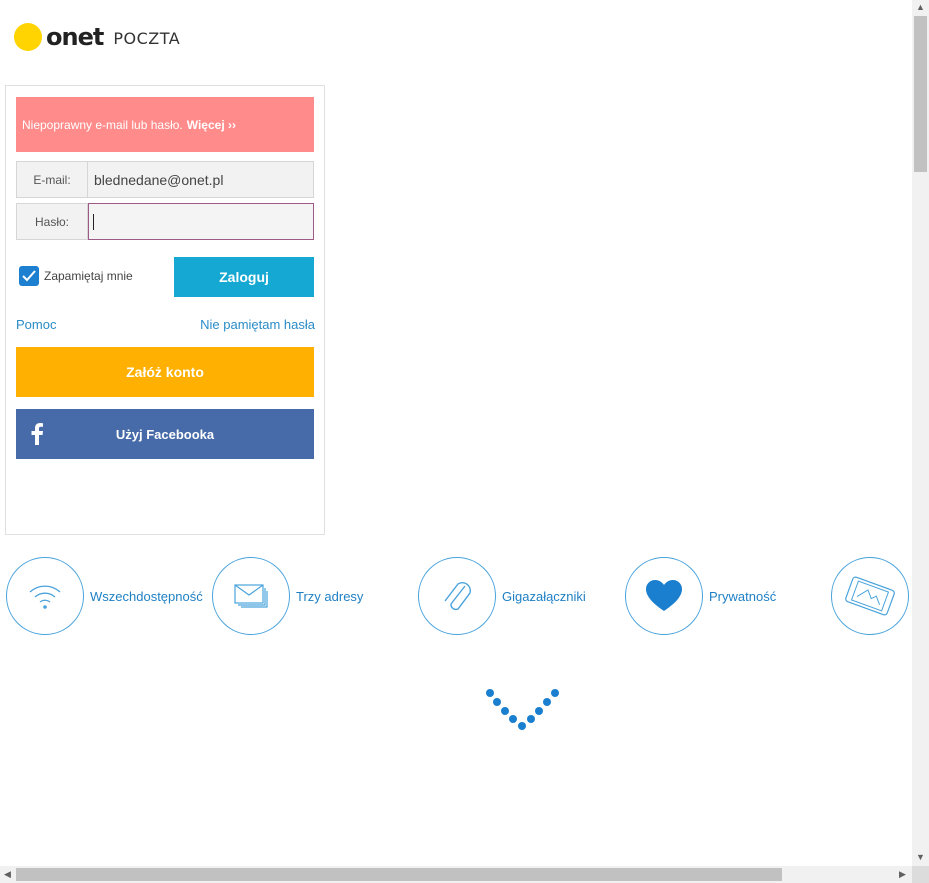 The image size is (929, 883). What do you see at coordinates (102, 124) in the screenshot?
I see `error-message: Niepoprawny e-mail lub hasło.` at bounding box center [102, 124].